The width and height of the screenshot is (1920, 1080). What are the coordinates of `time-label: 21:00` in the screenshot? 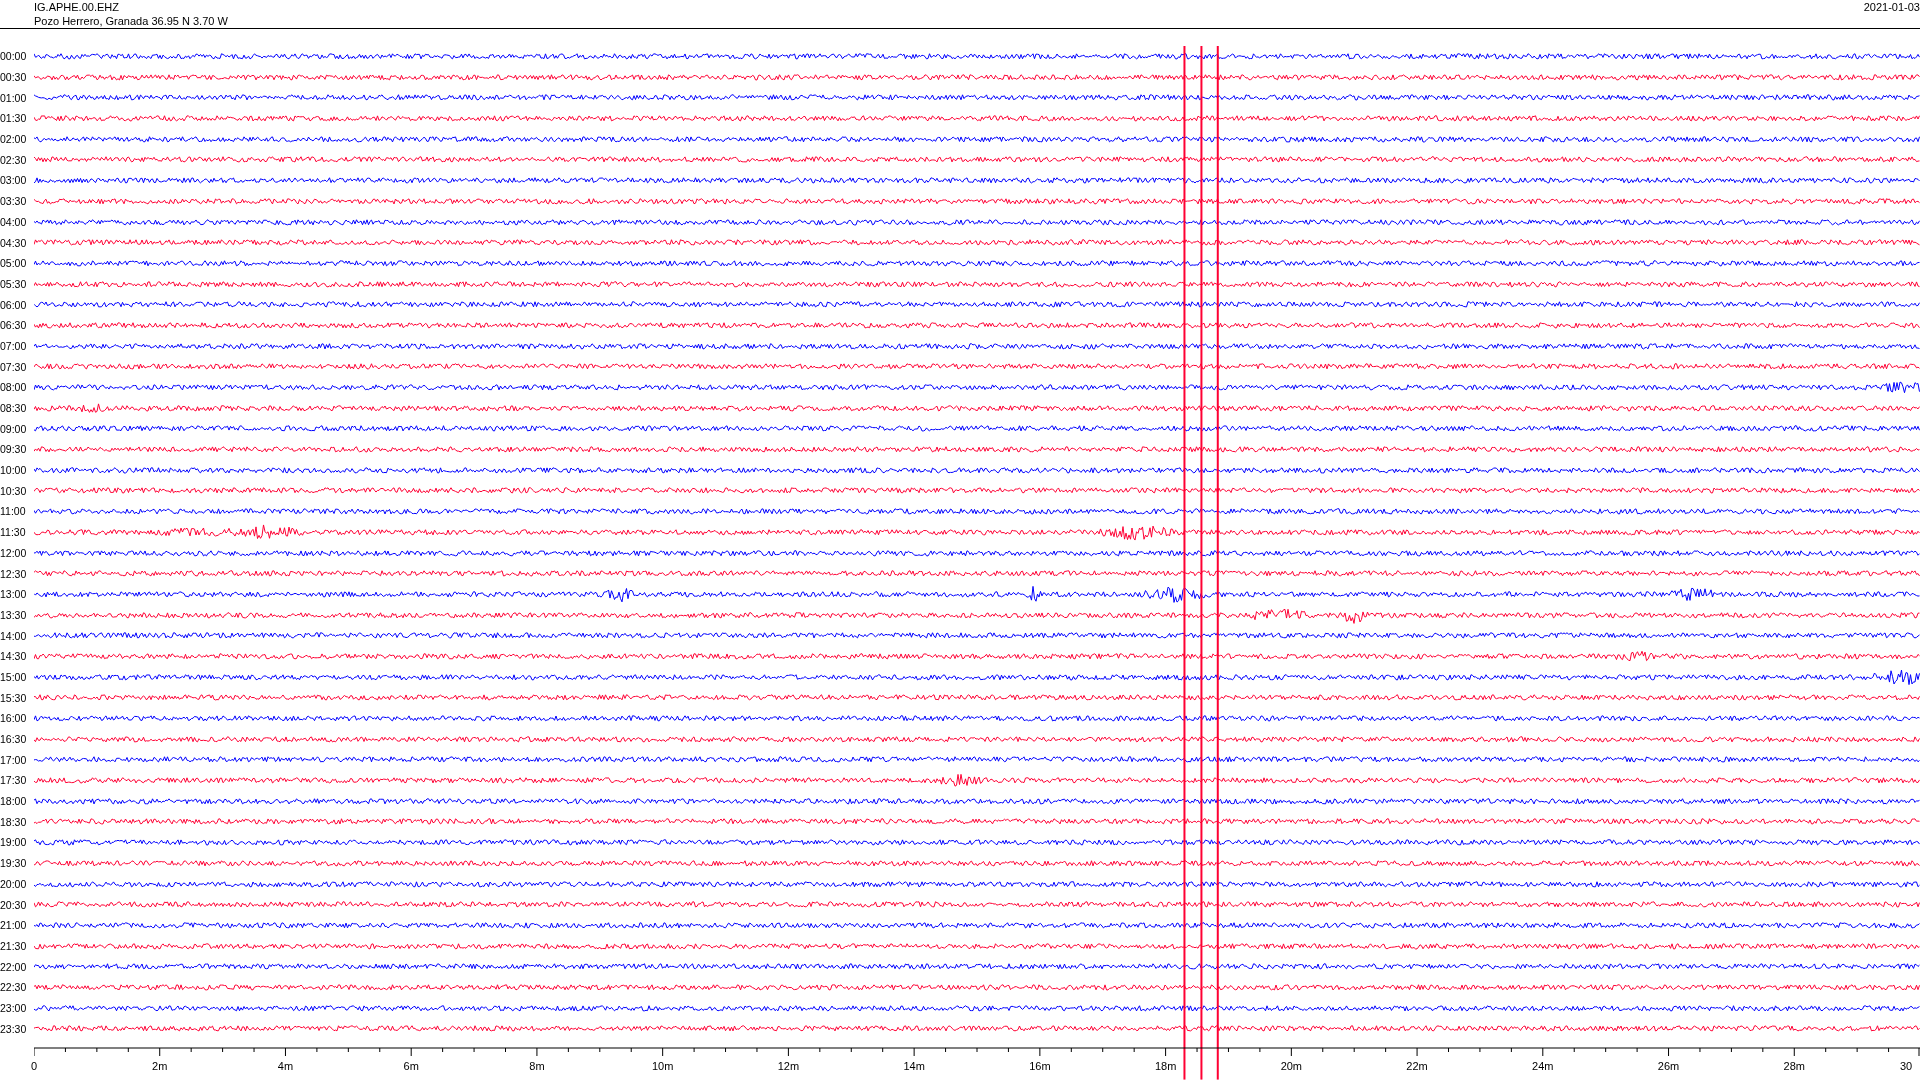 It's located at (14, 925).